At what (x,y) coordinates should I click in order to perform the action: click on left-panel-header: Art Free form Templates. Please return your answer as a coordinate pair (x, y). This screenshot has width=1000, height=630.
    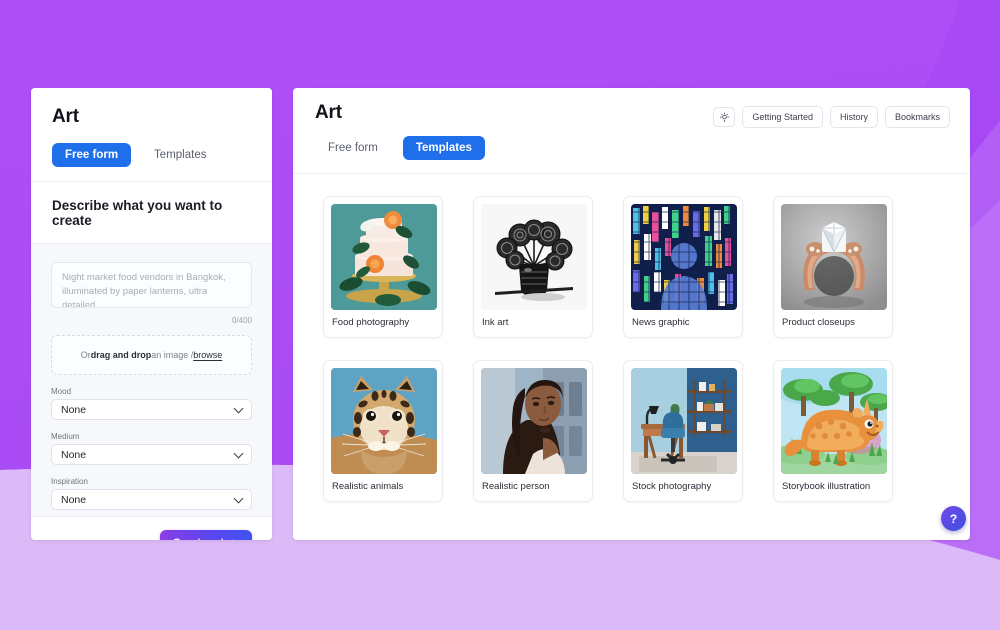
    Looking at the image, I should click on (151, 134).